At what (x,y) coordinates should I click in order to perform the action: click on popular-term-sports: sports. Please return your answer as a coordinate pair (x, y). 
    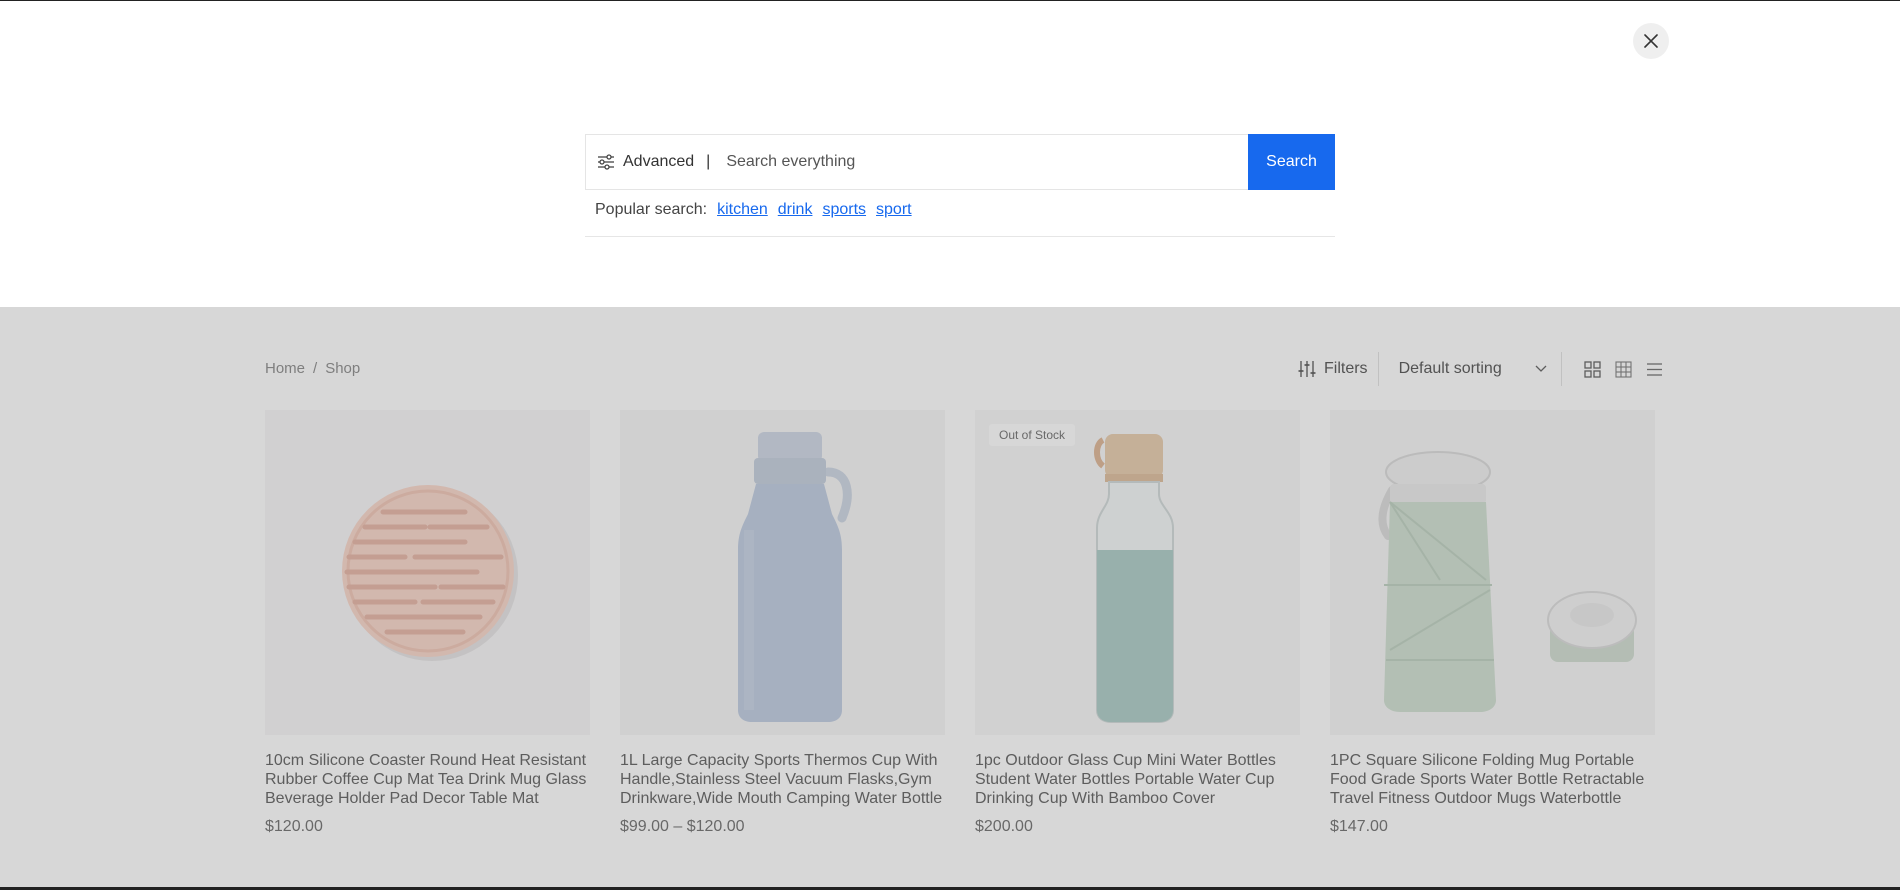
    Looking at the image, I should click on (844, 210).